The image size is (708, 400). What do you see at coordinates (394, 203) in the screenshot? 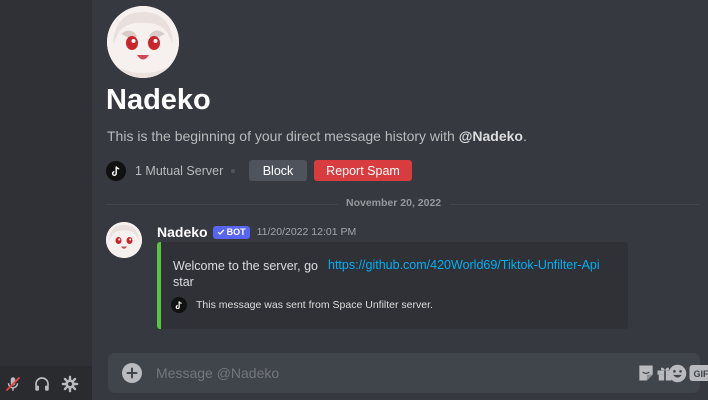
I see `date-divider: November 20, 2022` at bounding box center [394, 203].